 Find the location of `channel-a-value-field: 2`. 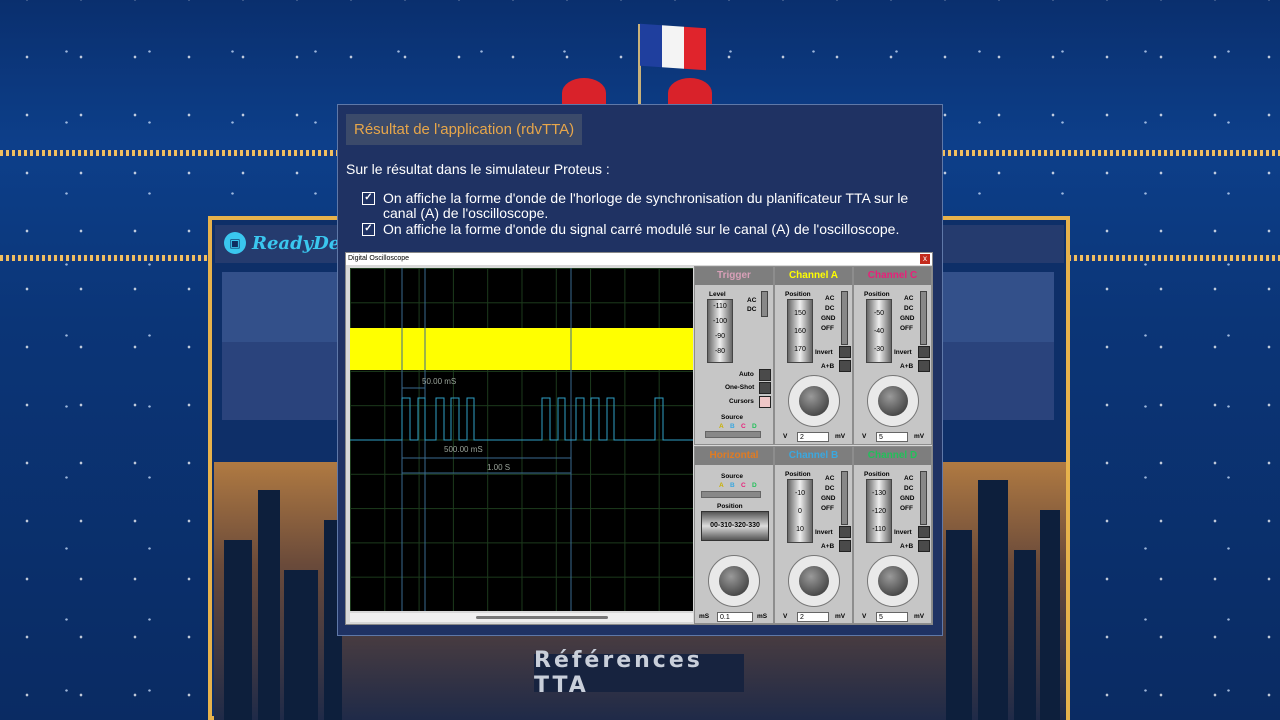

channel-a-value-field: 2 is located at coordinates (813, 437).